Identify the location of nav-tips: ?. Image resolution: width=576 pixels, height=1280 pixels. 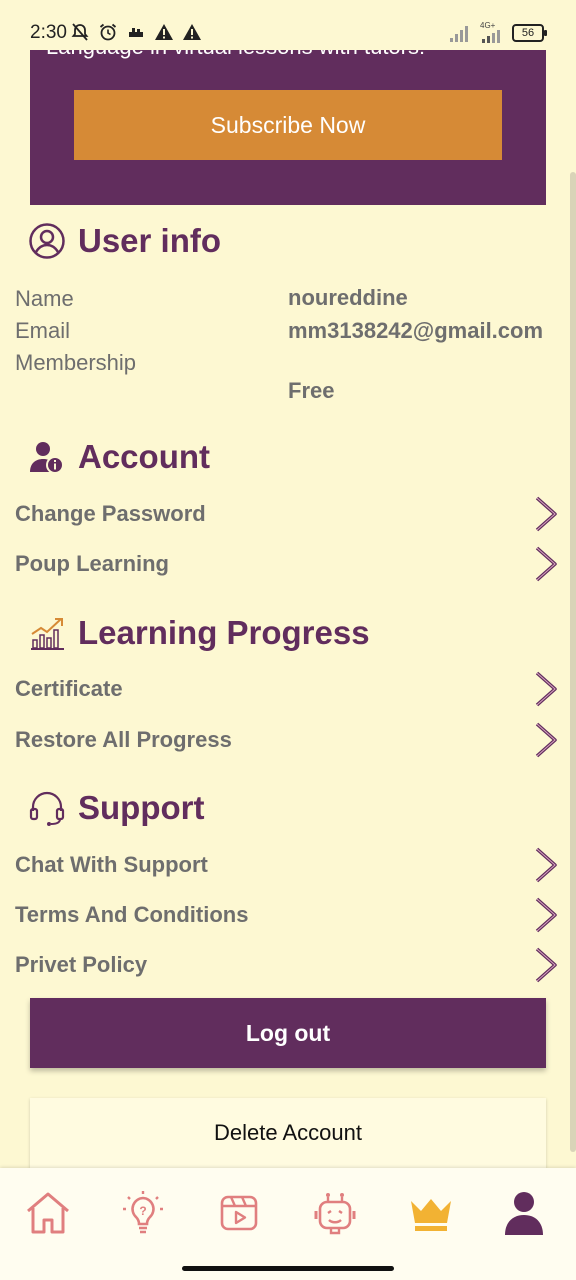
(143, 1213).